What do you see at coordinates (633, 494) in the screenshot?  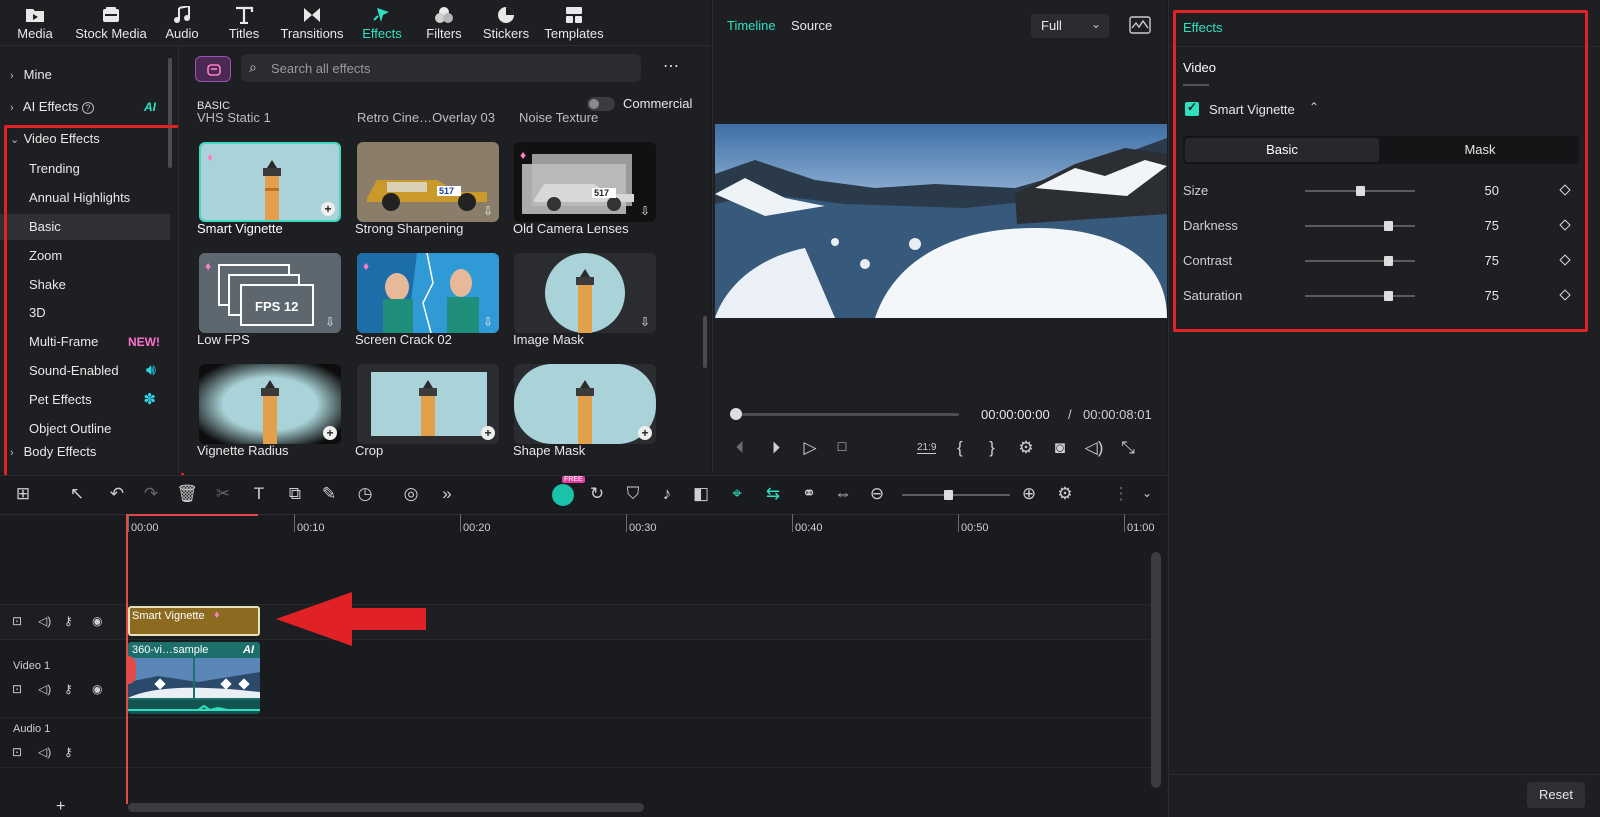 I see `shield-icon: ⛉` at bounding box center [633, 494].